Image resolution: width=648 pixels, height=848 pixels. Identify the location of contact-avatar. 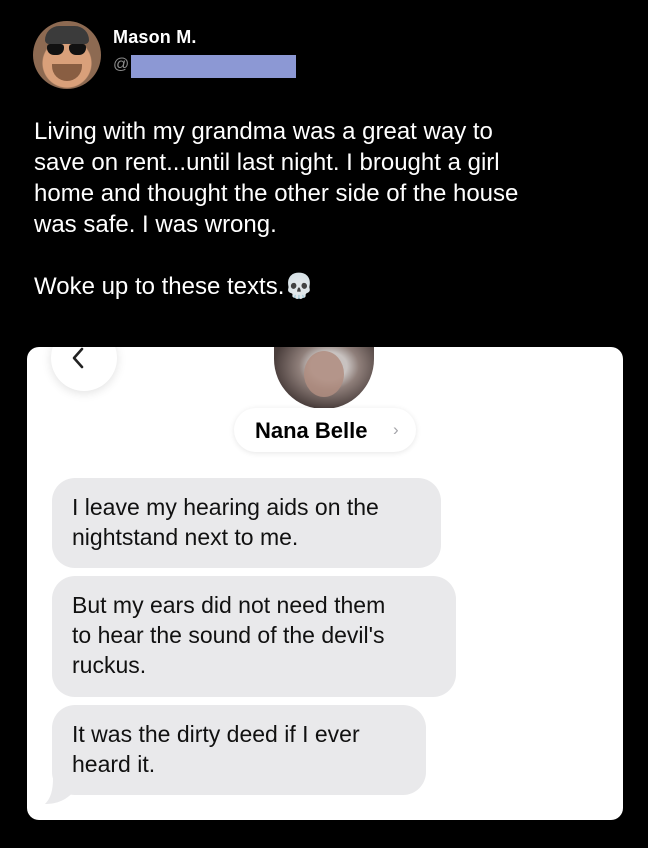
(324, 378).